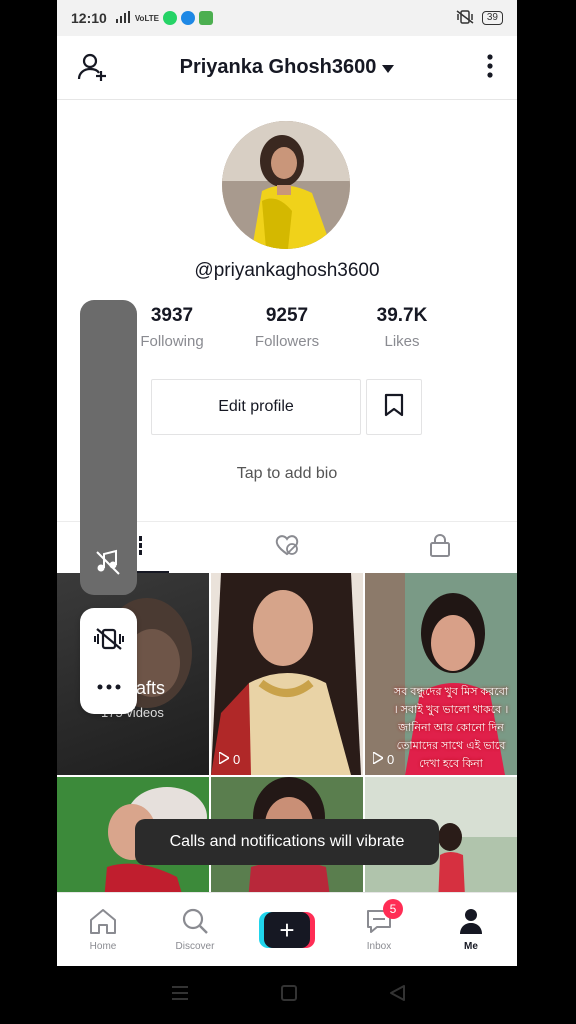 The width and height of the screenshot is (576, 1024). What do you see at coordinates (205, 18) in the screenshot?
I see `message-app-icon` at bounding box center [205, 18].